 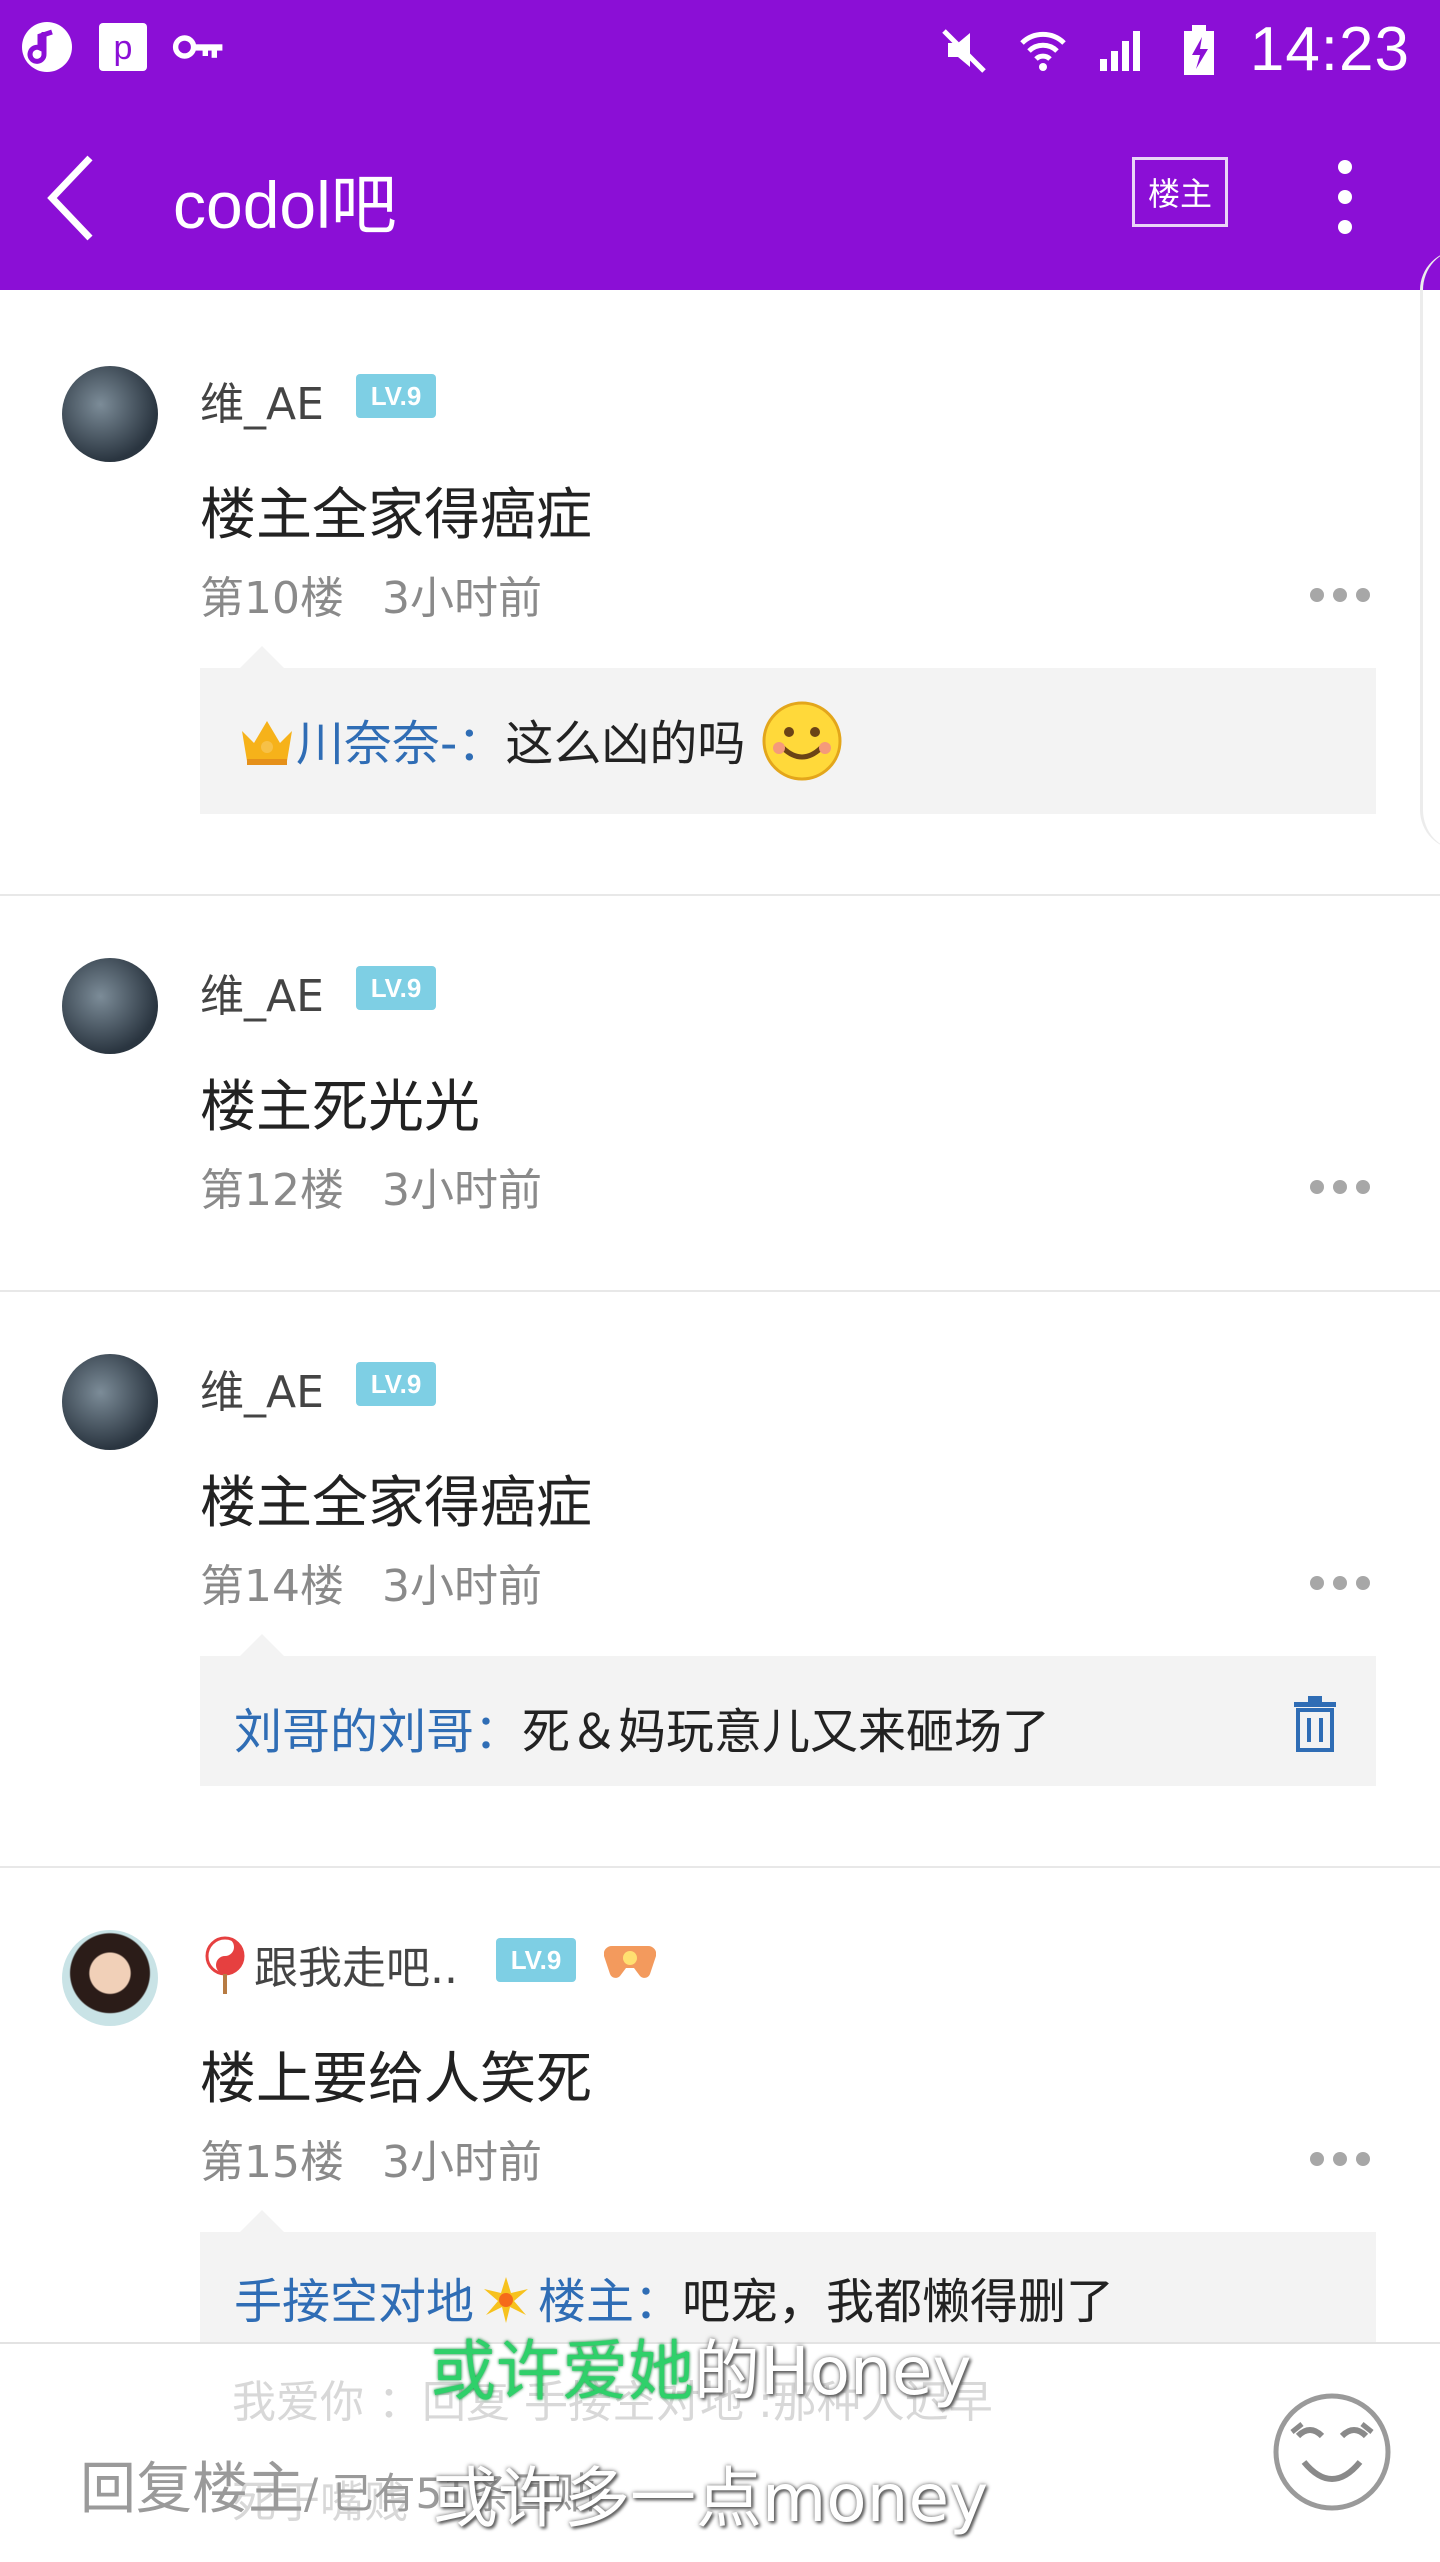 What do you see at coordinates (340, 1107) in the screenshot?
I see `post-content: 楼主死光光` at bounding box center [340, 1107].